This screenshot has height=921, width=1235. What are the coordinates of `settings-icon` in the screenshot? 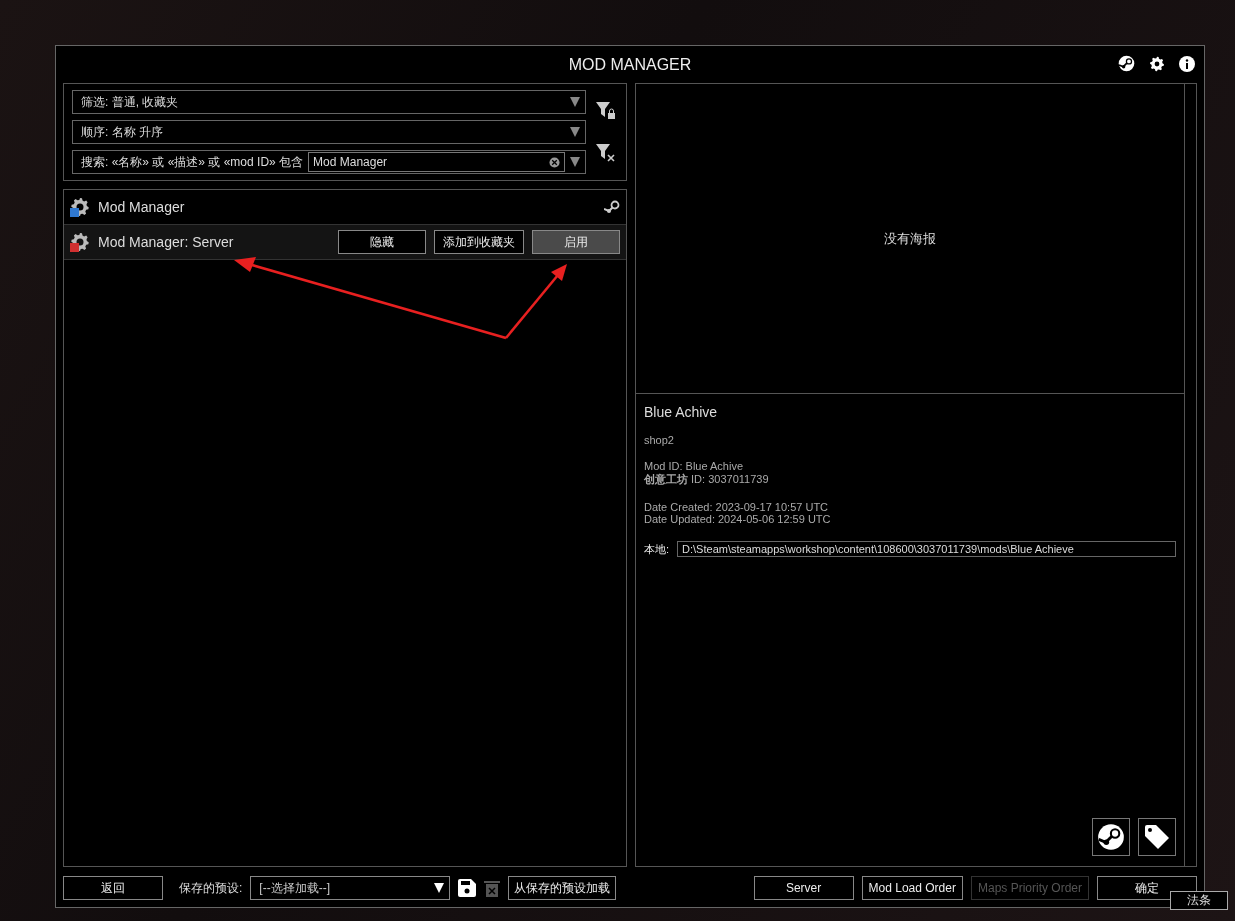 It's located at (1157, 63).